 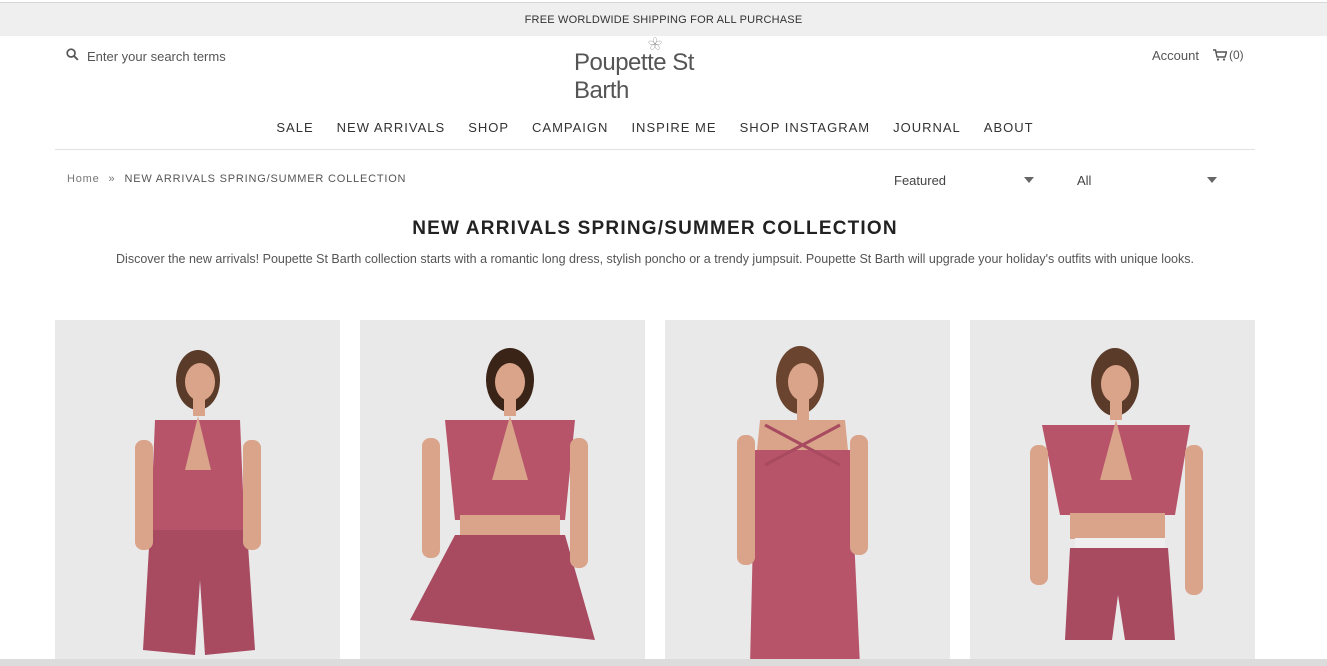 What do you see at coordinates (295, 127) in the screenshot?
I see `nav-item-sale: SALE` at bounding box center [295, 127].